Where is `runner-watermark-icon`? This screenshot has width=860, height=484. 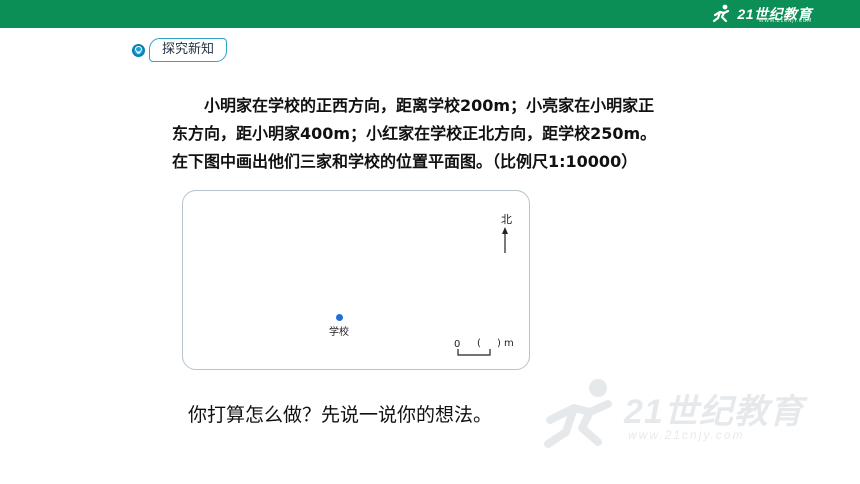
runner-watermark-icon is located at coordinates (578, 413).